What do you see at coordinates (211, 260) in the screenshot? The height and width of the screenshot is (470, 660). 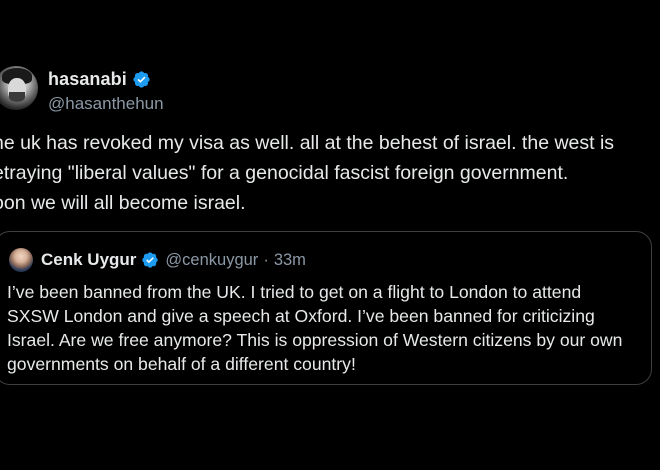 I see `quoted-author-handle: @cenkuygur` at bounding box center [211, 260].